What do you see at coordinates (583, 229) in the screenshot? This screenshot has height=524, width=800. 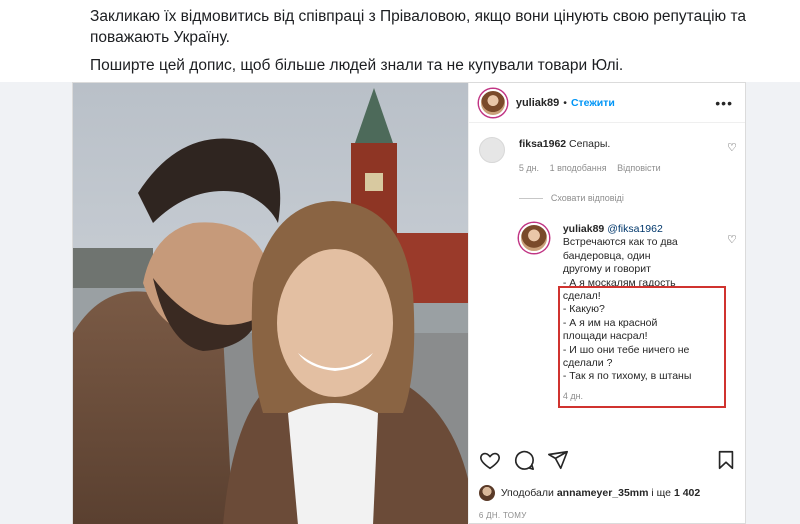 I see `reply-username: yuliak89` at bounding box center [583, 229].